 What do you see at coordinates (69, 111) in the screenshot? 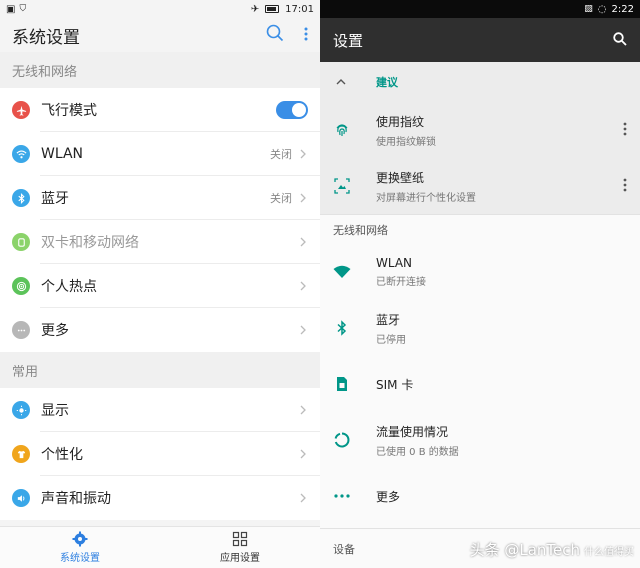
I see `setting-label: 飞行模式` at bounding box center [69, 111].